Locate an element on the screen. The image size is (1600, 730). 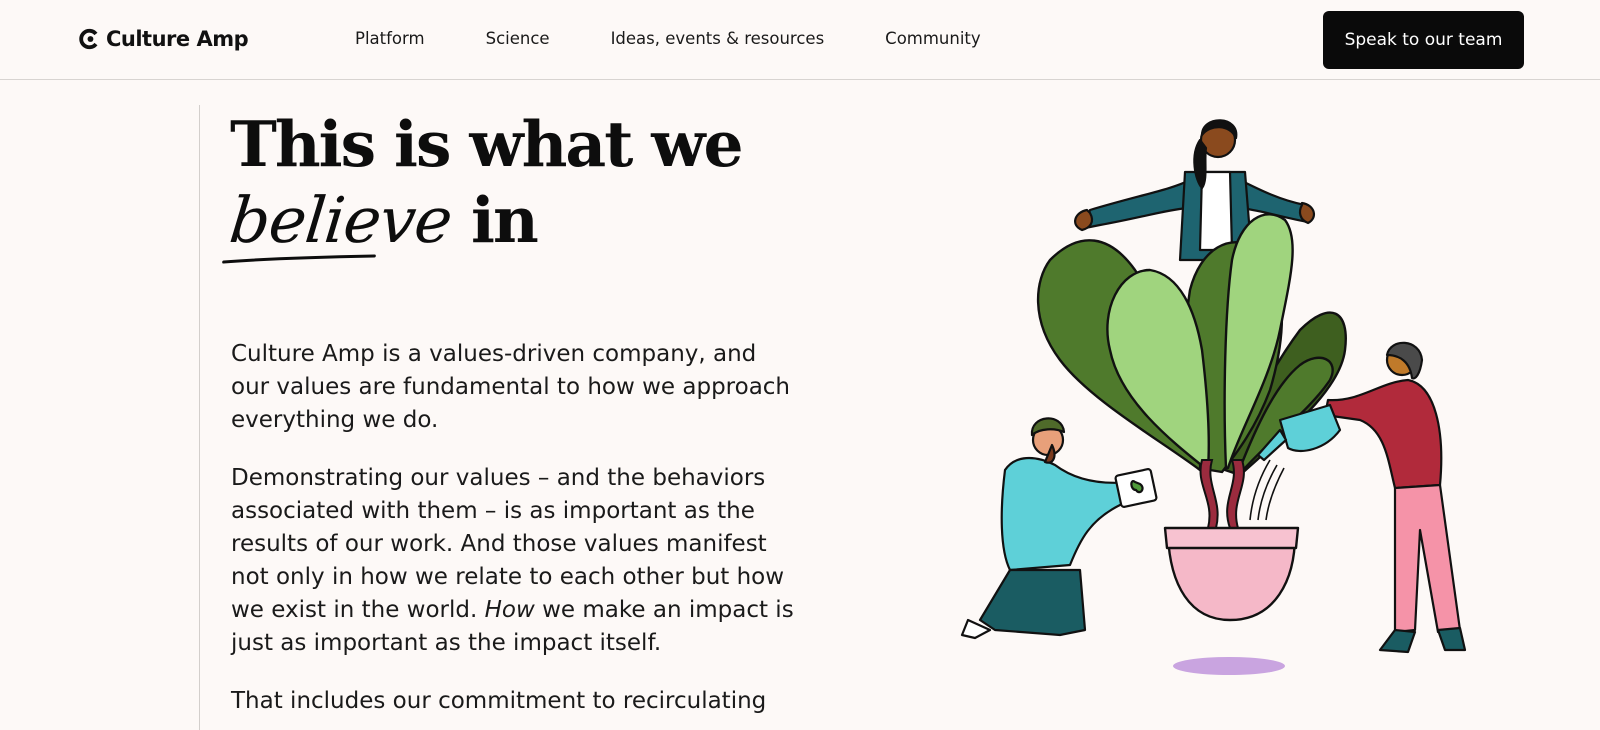
headline-end: in is located at coordinates (495, 220).